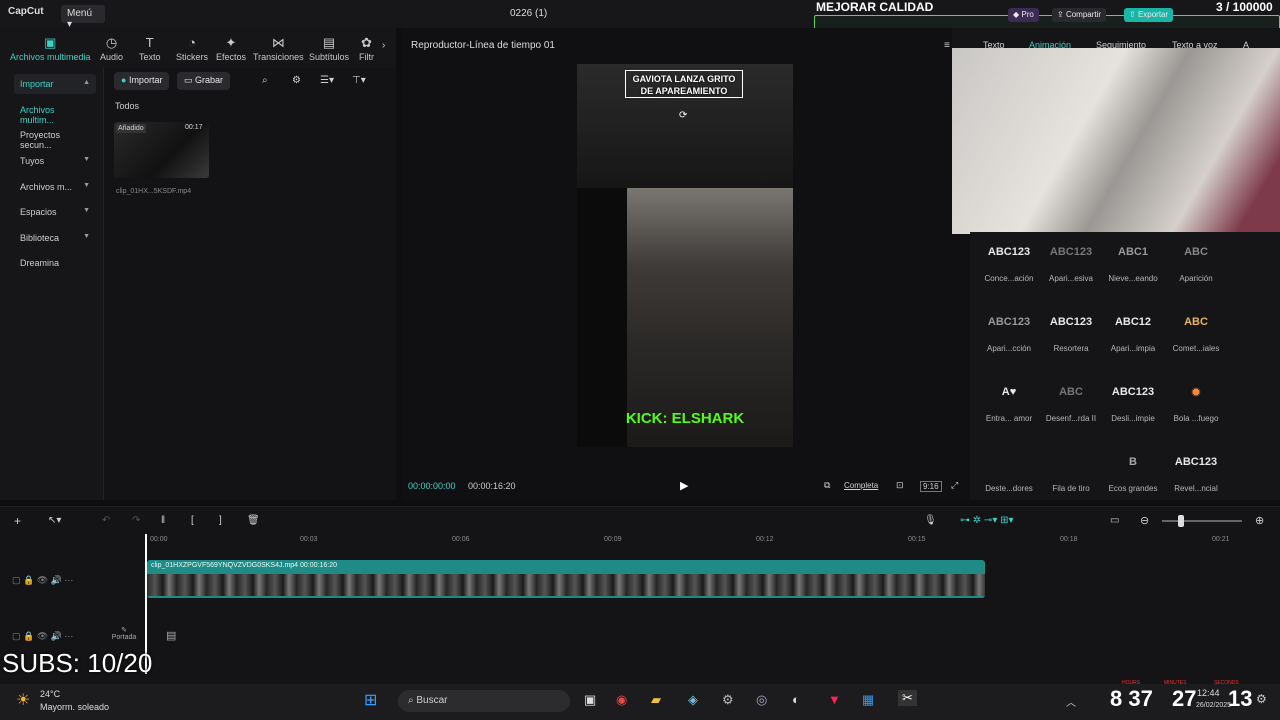  I want to click on effect-item: Fila de tiro, so click(1071, 471).